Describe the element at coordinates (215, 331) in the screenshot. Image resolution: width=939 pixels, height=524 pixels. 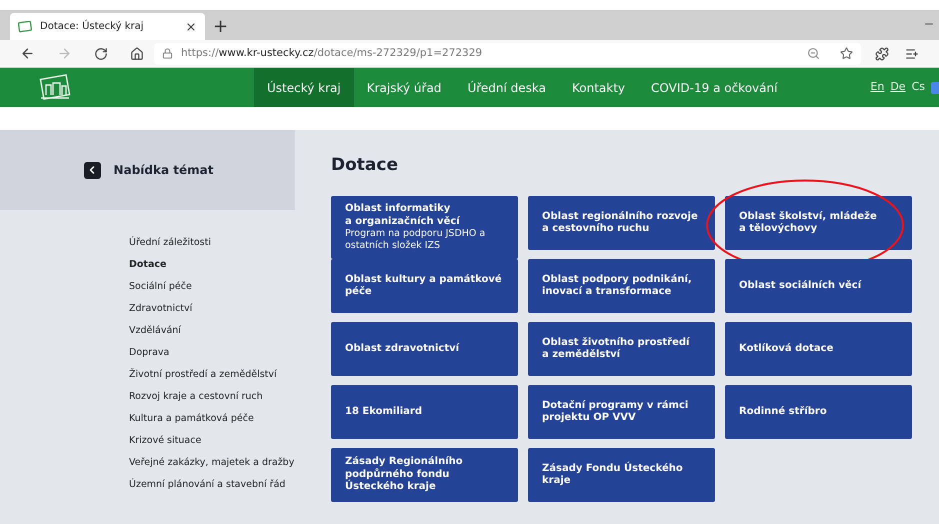
I see `sidebar-item: Vzdělávání` at that location.